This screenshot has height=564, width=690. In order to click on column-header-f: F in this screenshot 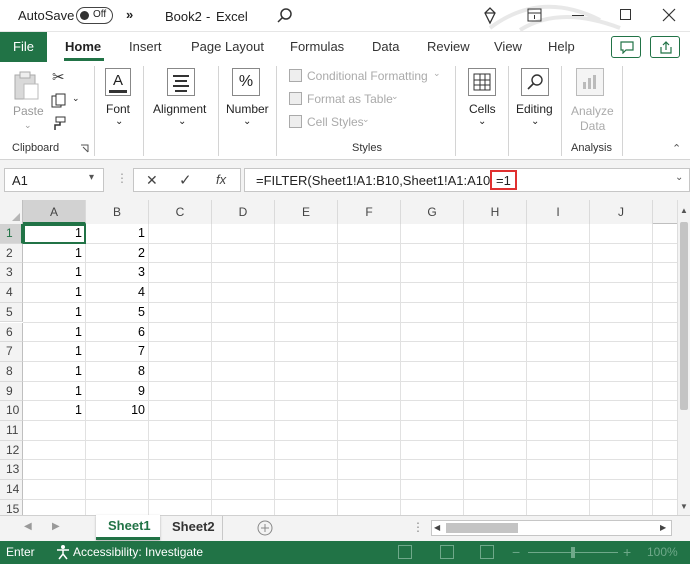, I will do `click(369, 212)`.